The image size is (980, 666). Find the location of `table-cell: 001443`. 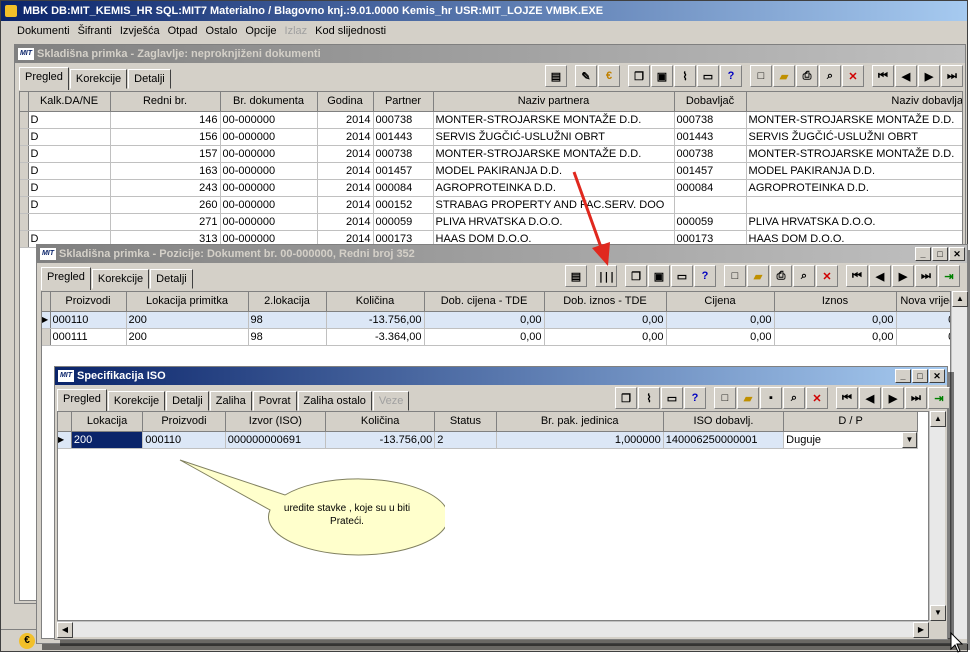

table-cell: 001443 is located at coordinates (710, 137).